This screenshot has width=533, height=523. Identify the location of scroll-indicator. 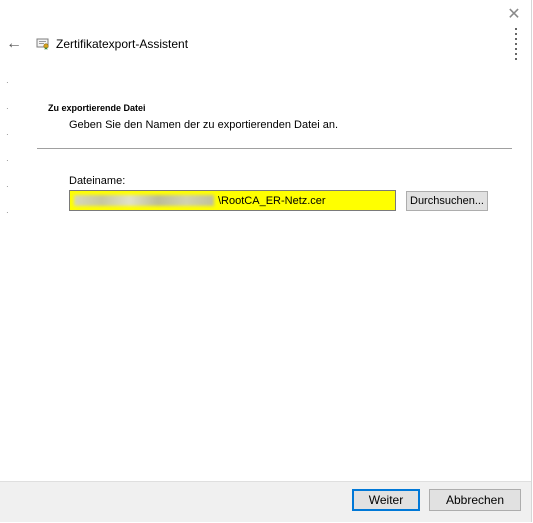
(517, 45).